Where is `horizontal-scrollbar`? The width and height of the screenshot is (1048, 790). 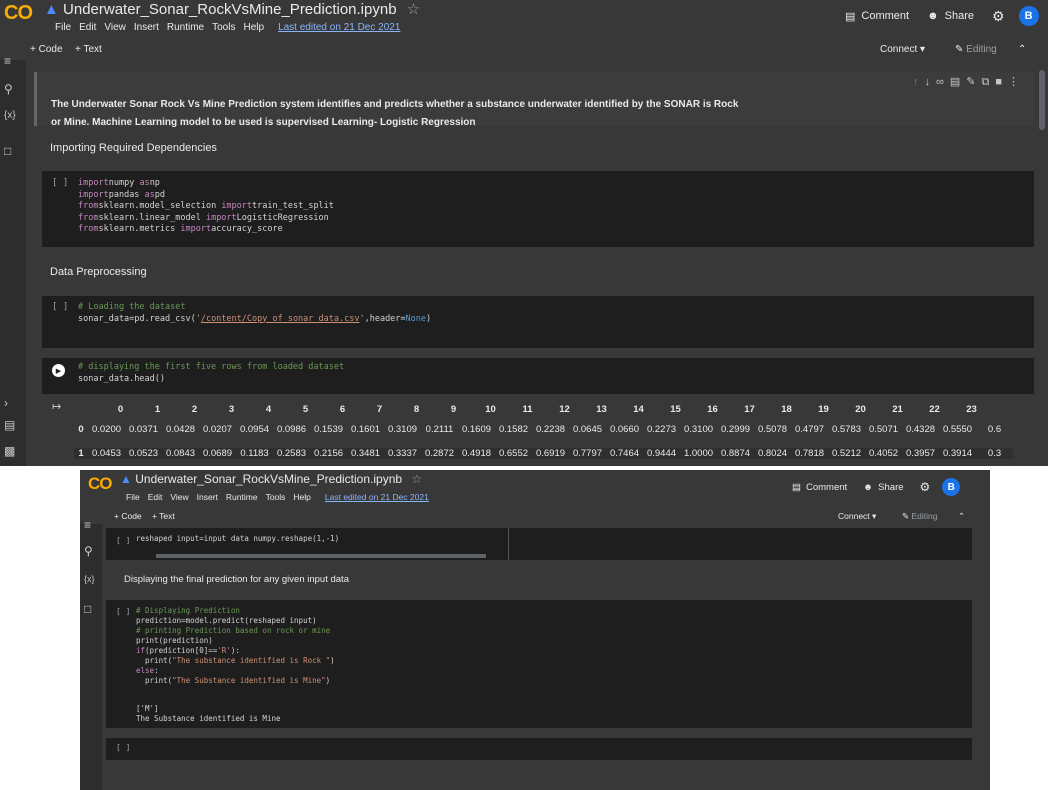
horizontal-scrollbar is located at coordinates (321, 556).